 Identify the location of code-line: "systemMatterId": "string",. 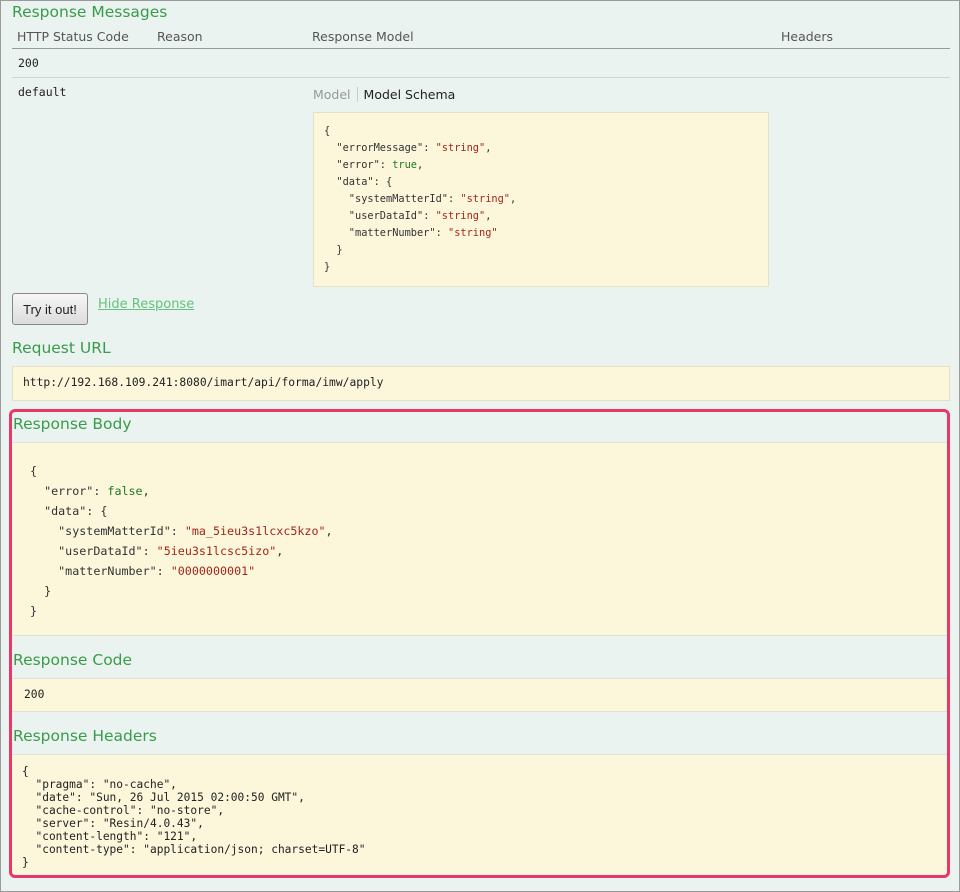
(420, 199).